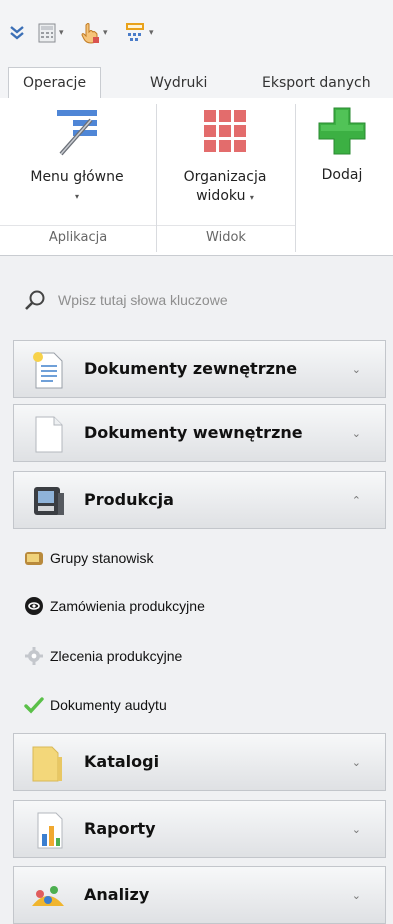 Image resolution: width=393 pixels, height=924 pixels. I want to click on tab-operacje: Operacje, so click(55, 83).